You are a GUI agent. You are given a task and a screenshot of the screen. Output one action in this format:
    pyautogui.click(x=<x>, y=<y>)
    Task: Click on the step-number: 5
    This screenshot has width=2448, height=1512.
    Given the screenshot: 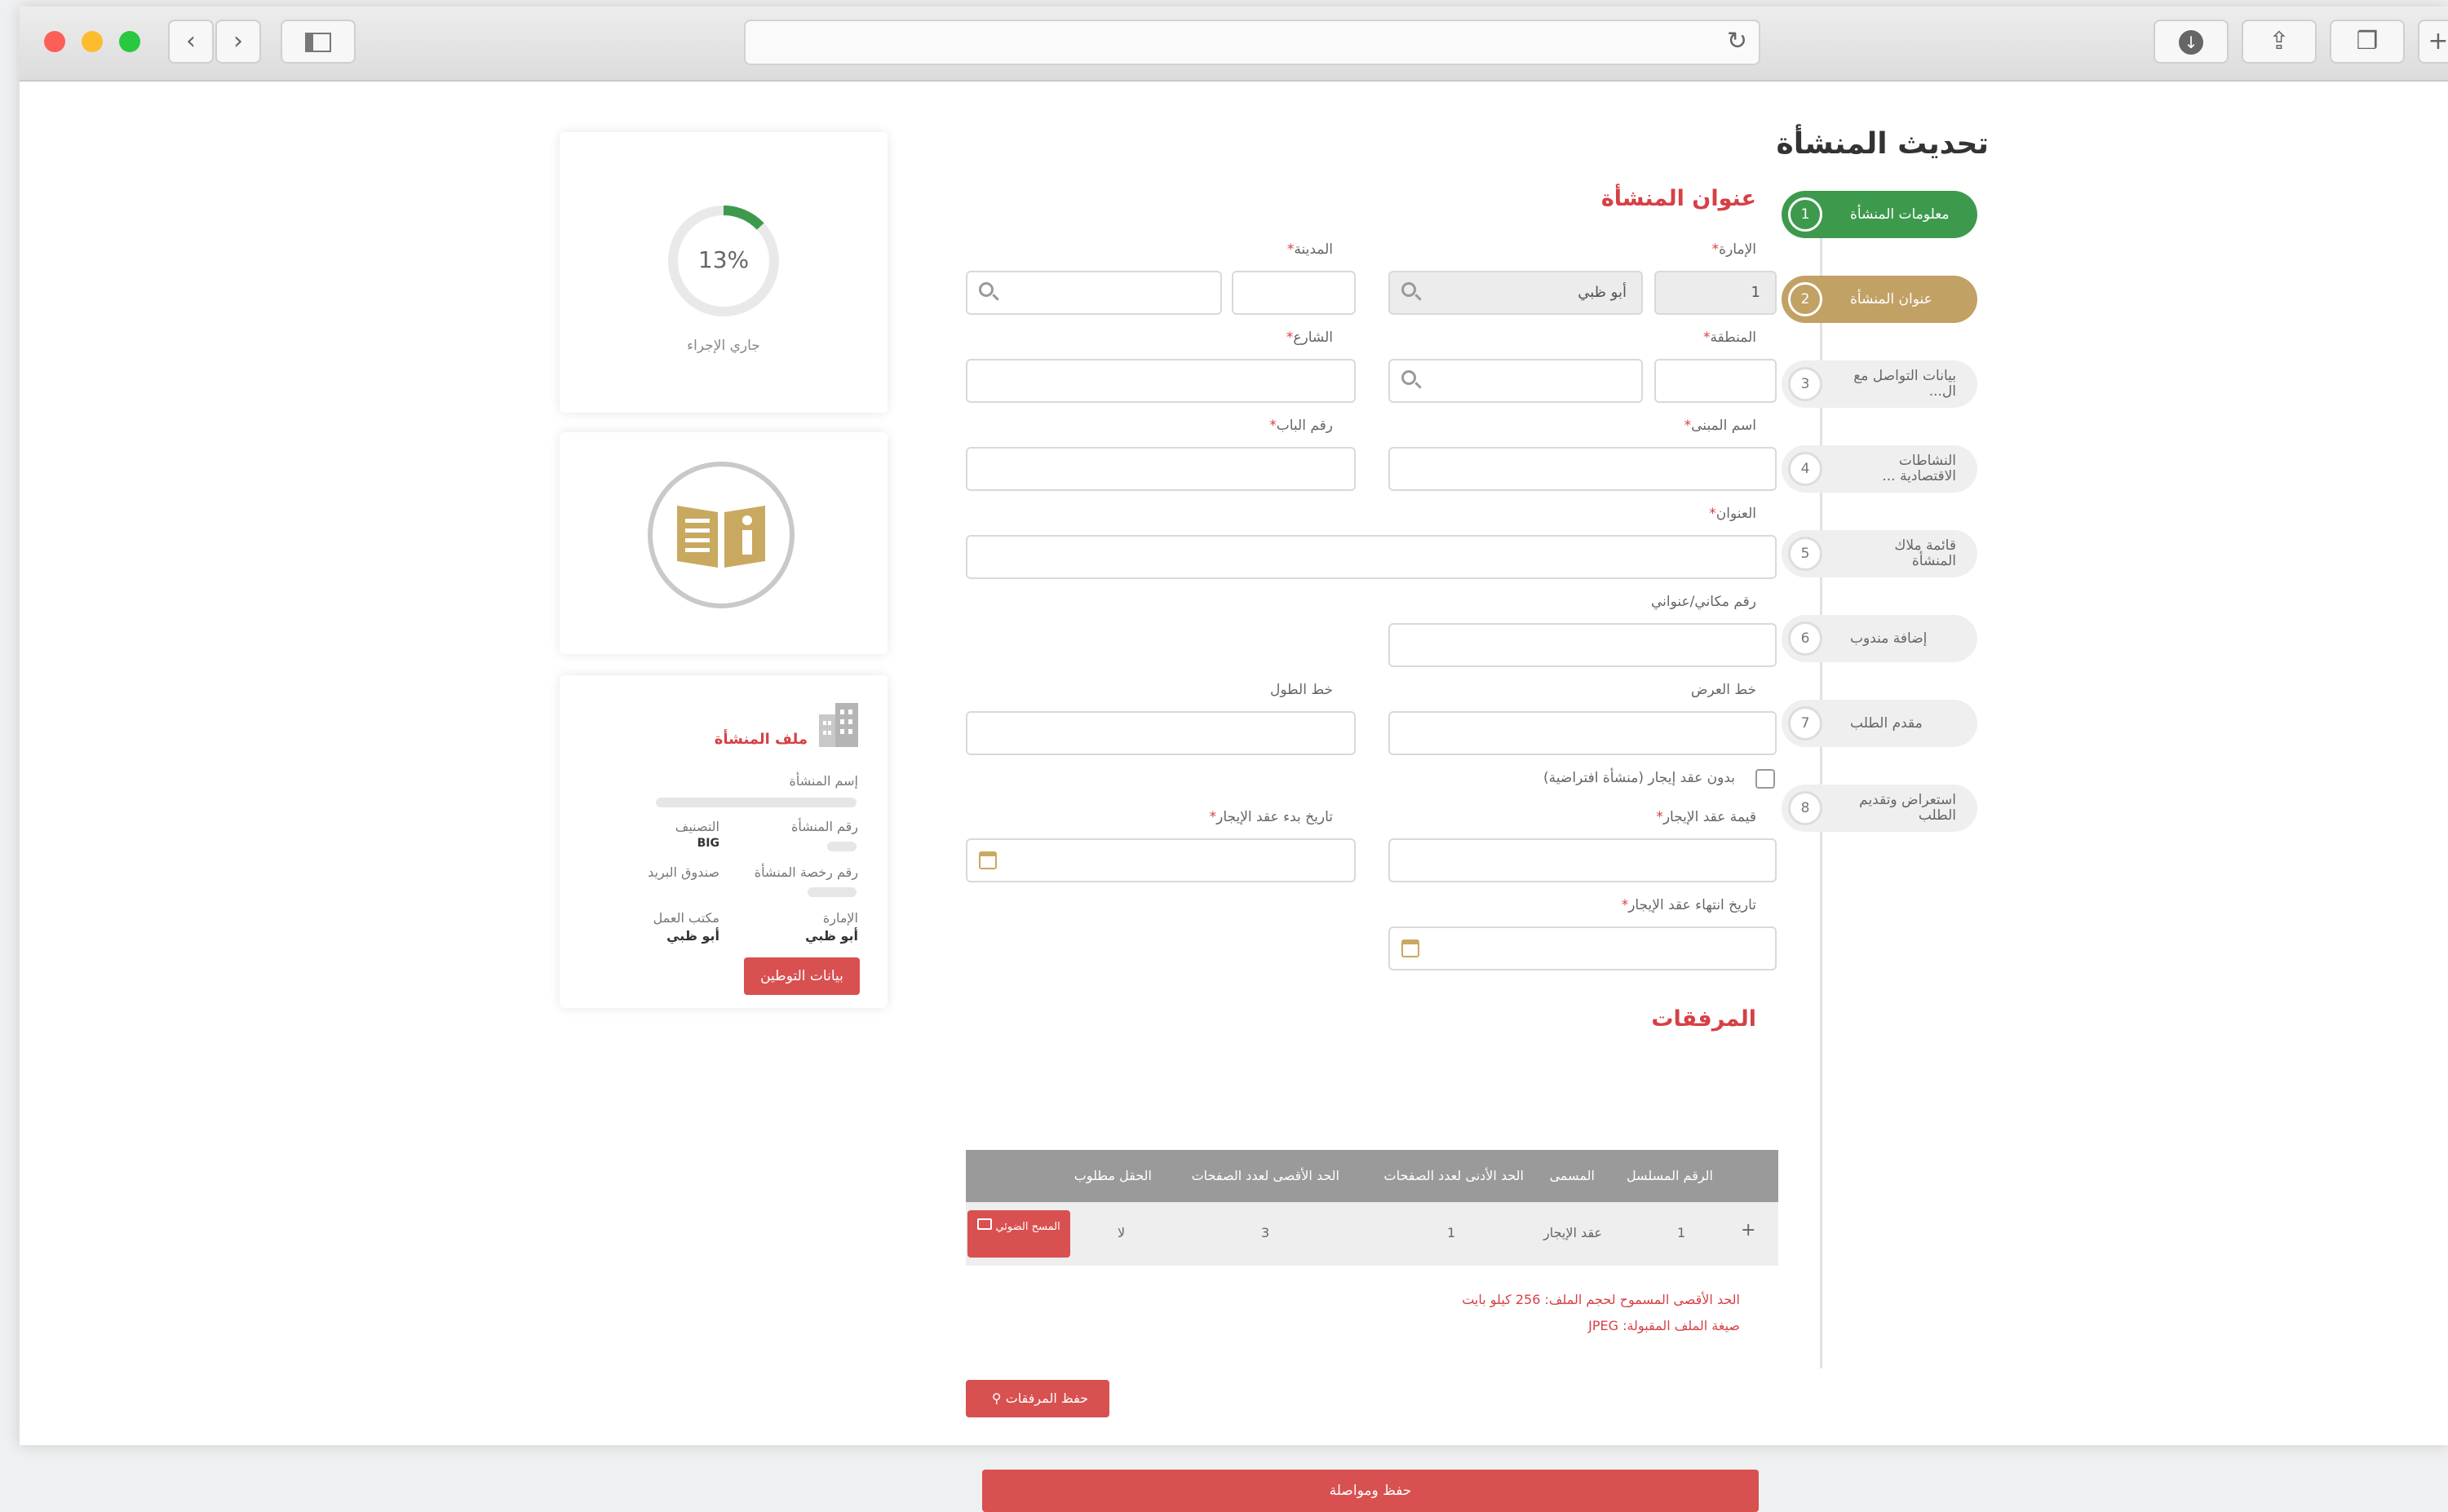 What is the action you would take?
    pyautogui.click(x=1805, y=554)
    